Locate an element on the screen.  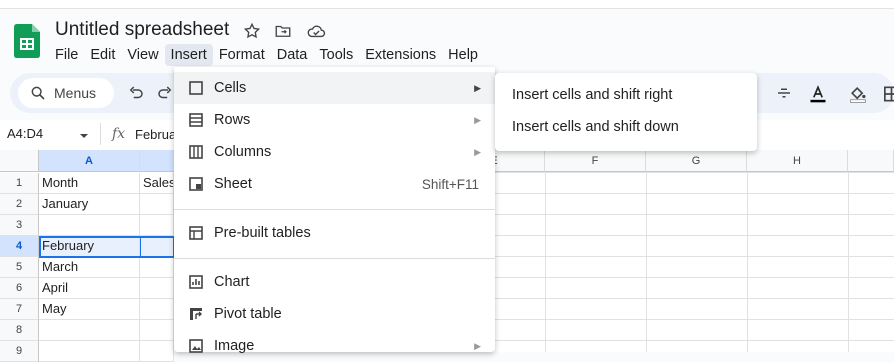
menu-item-chart-label: Chart is located at coordinates (232, 282).